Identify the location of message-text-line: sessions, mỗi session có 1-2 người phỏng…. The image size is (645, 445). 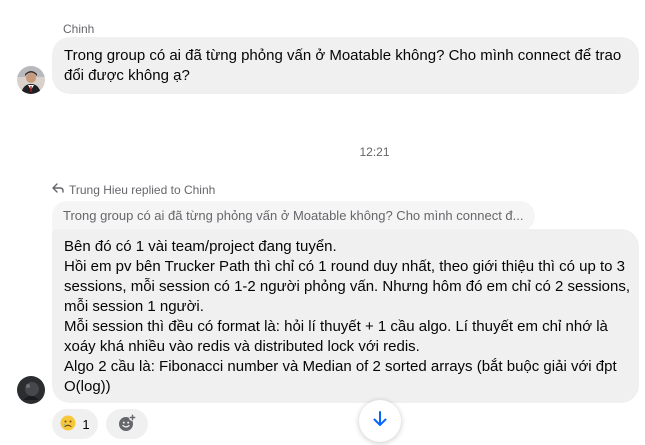
(347, 286).